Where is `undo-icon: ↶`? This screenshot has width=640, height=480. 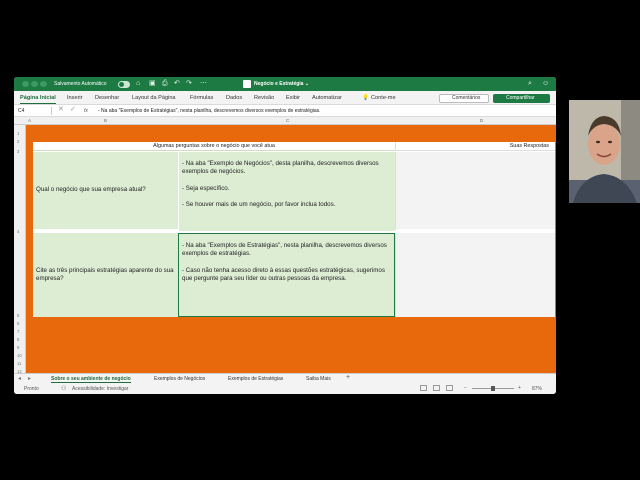
undo-icon: ↶ is located at coordinates (177, 84).